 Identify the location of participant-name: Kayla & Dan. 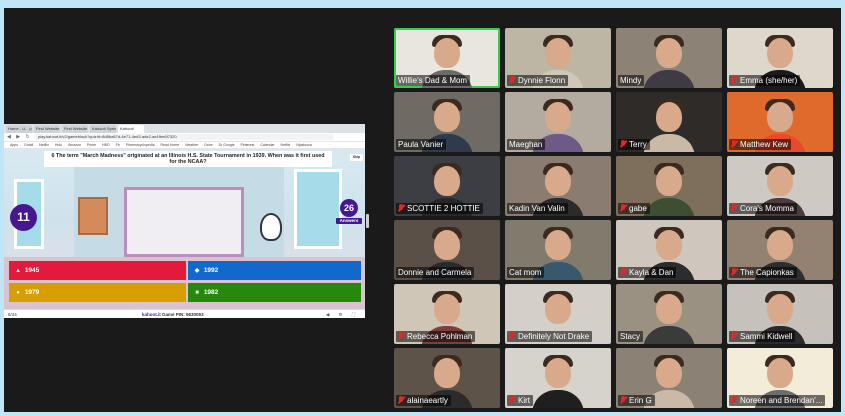
(651, 272).